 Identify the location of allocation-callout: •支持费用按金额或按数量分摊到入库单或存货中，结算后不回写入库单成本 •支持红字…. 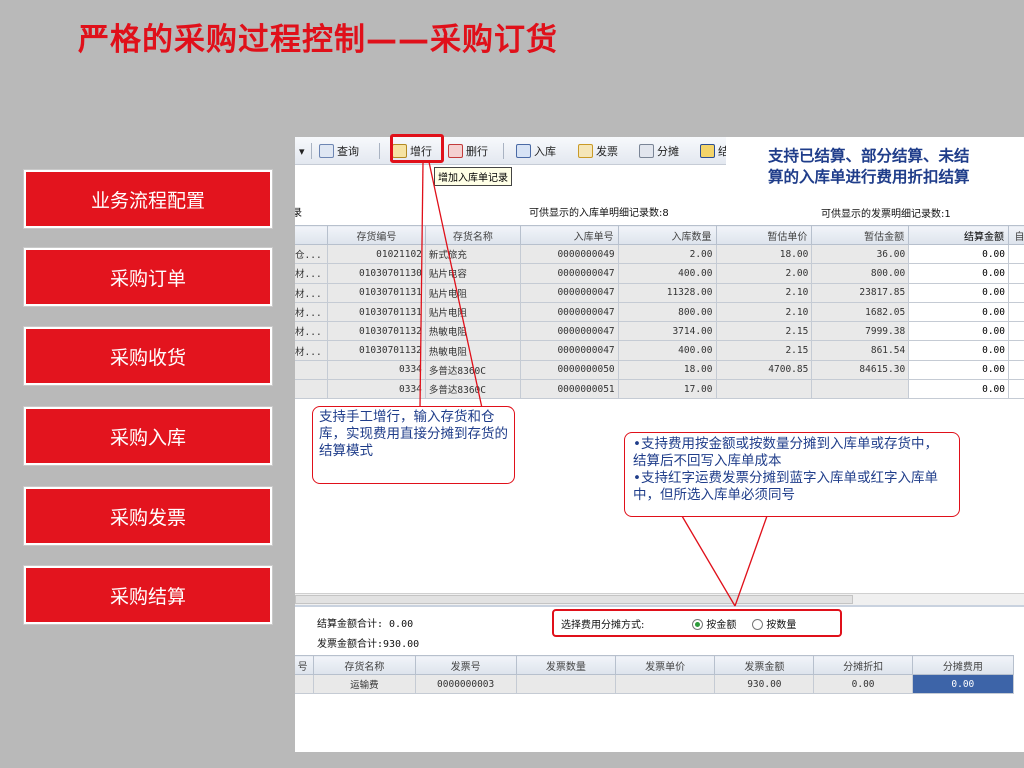
(792, 474).